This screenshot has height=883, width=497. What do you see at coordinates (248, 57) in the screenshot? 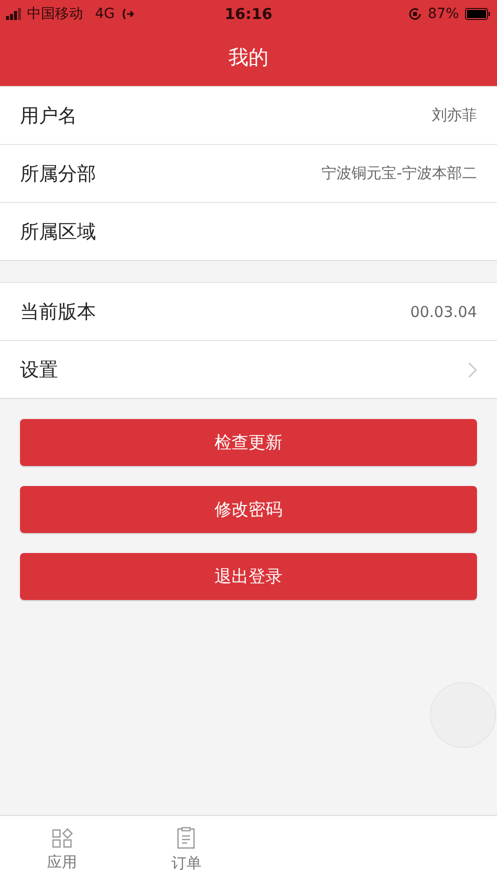
I see `page-title: 我的` at bounding box center [248, 57].